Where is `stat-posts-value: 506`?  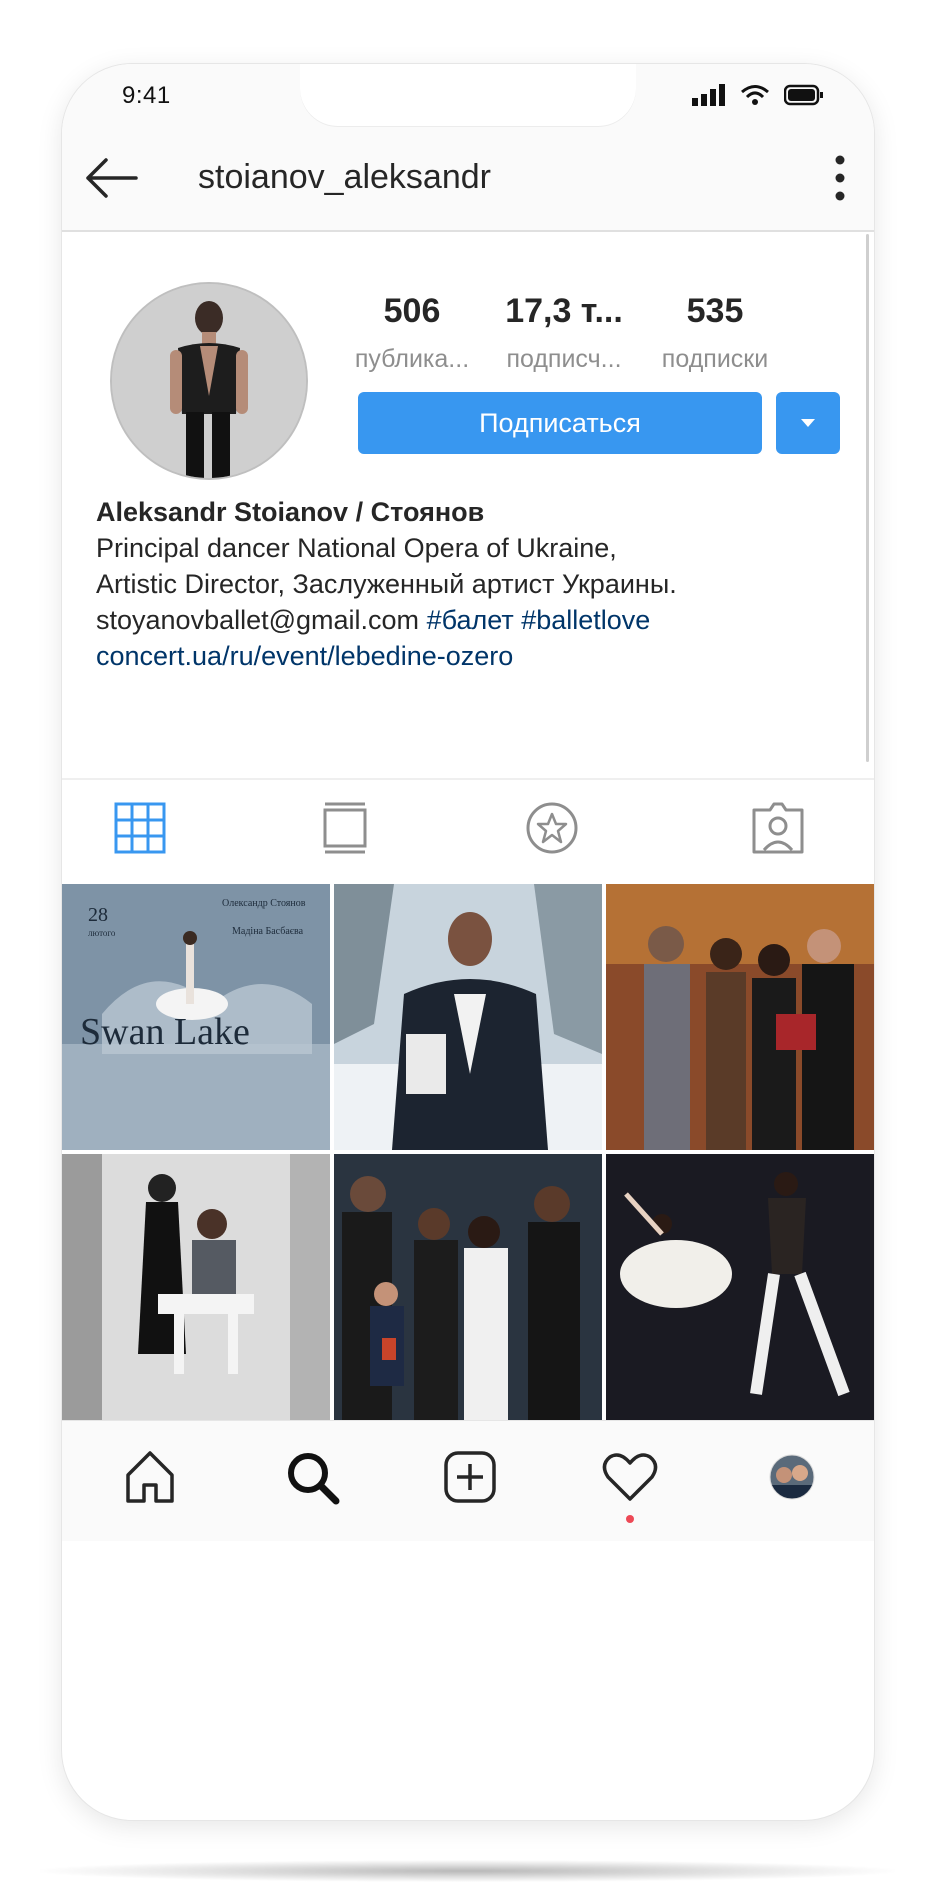 stat-posts-value: 506 is located at coordinates (412, 311).